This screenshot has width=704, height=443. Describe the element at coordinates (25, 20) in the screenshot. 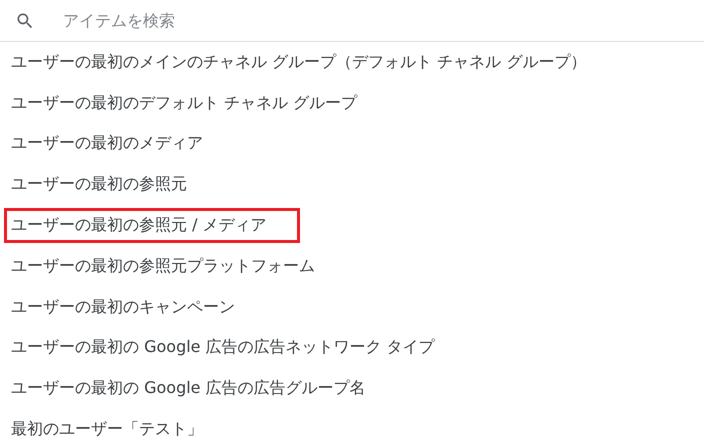

I see `search-icon` at that location.